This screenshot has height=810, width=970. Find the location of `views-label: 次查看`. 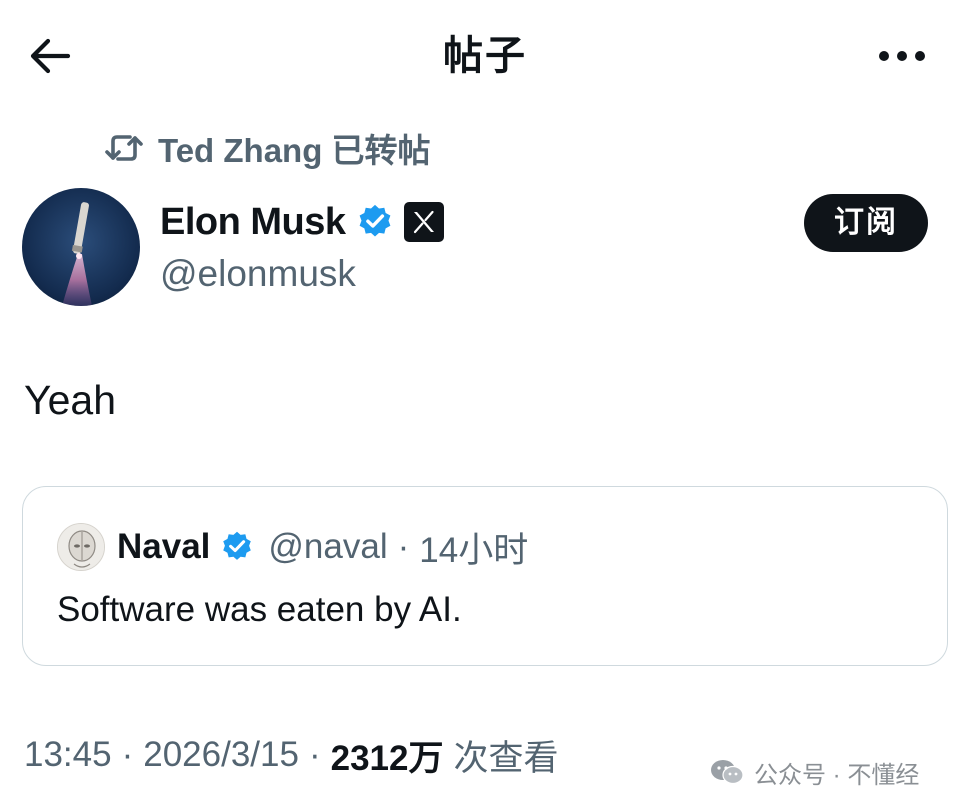

views-label: 次查看 is located at coordinates (506, 758).